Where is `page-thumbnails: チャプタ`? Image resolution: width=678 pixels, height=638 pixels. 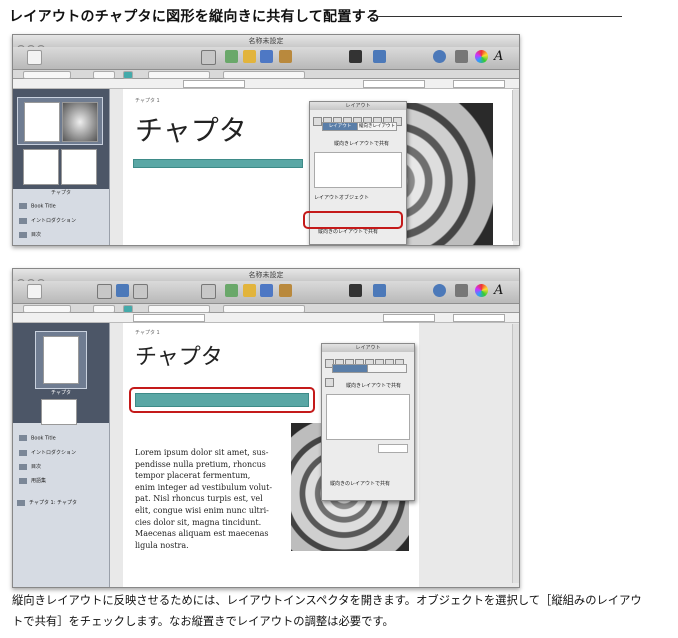
page-thumbnails: チャプタ is located at coordinates (61, 374).